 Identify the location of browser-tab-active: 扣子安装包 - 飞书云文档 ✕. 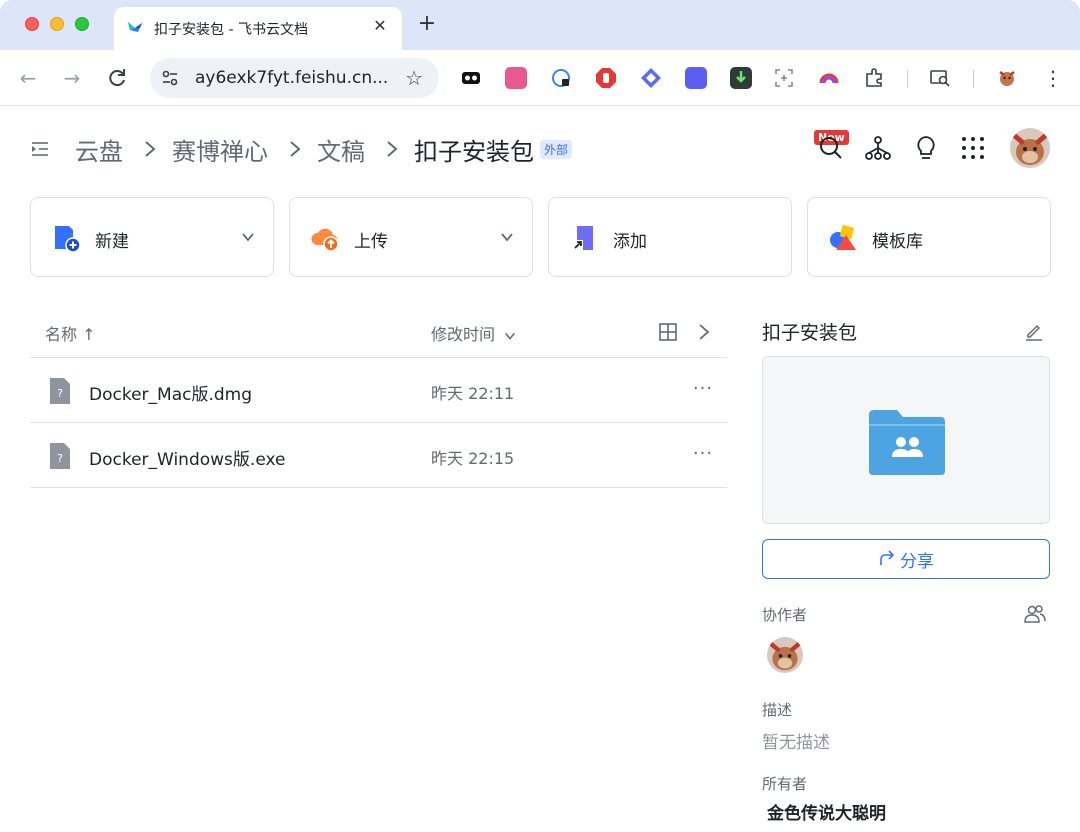
(258, 28).